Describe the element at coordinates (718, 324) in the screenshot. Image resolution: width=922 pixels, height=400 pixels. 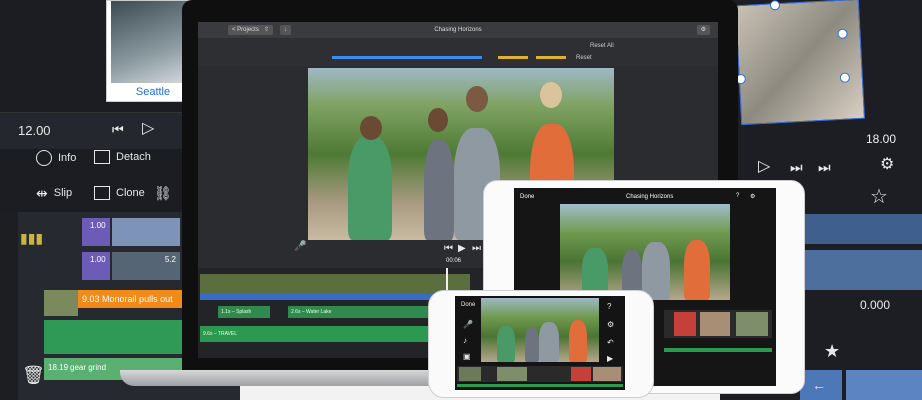
I see `ipad-clip-strip` at that location.